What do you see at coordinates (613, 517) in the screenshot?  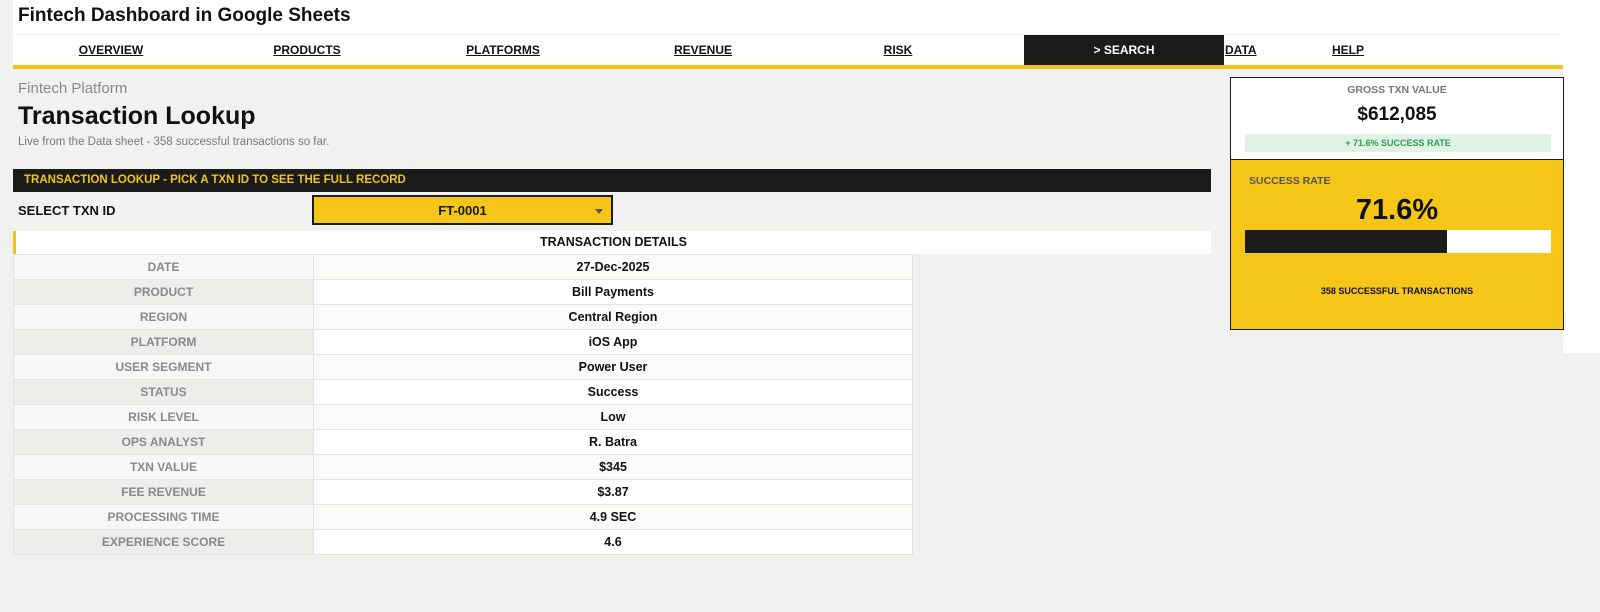 I see `detail-value: 4.9 SEC` at bounding box center [613, 517].